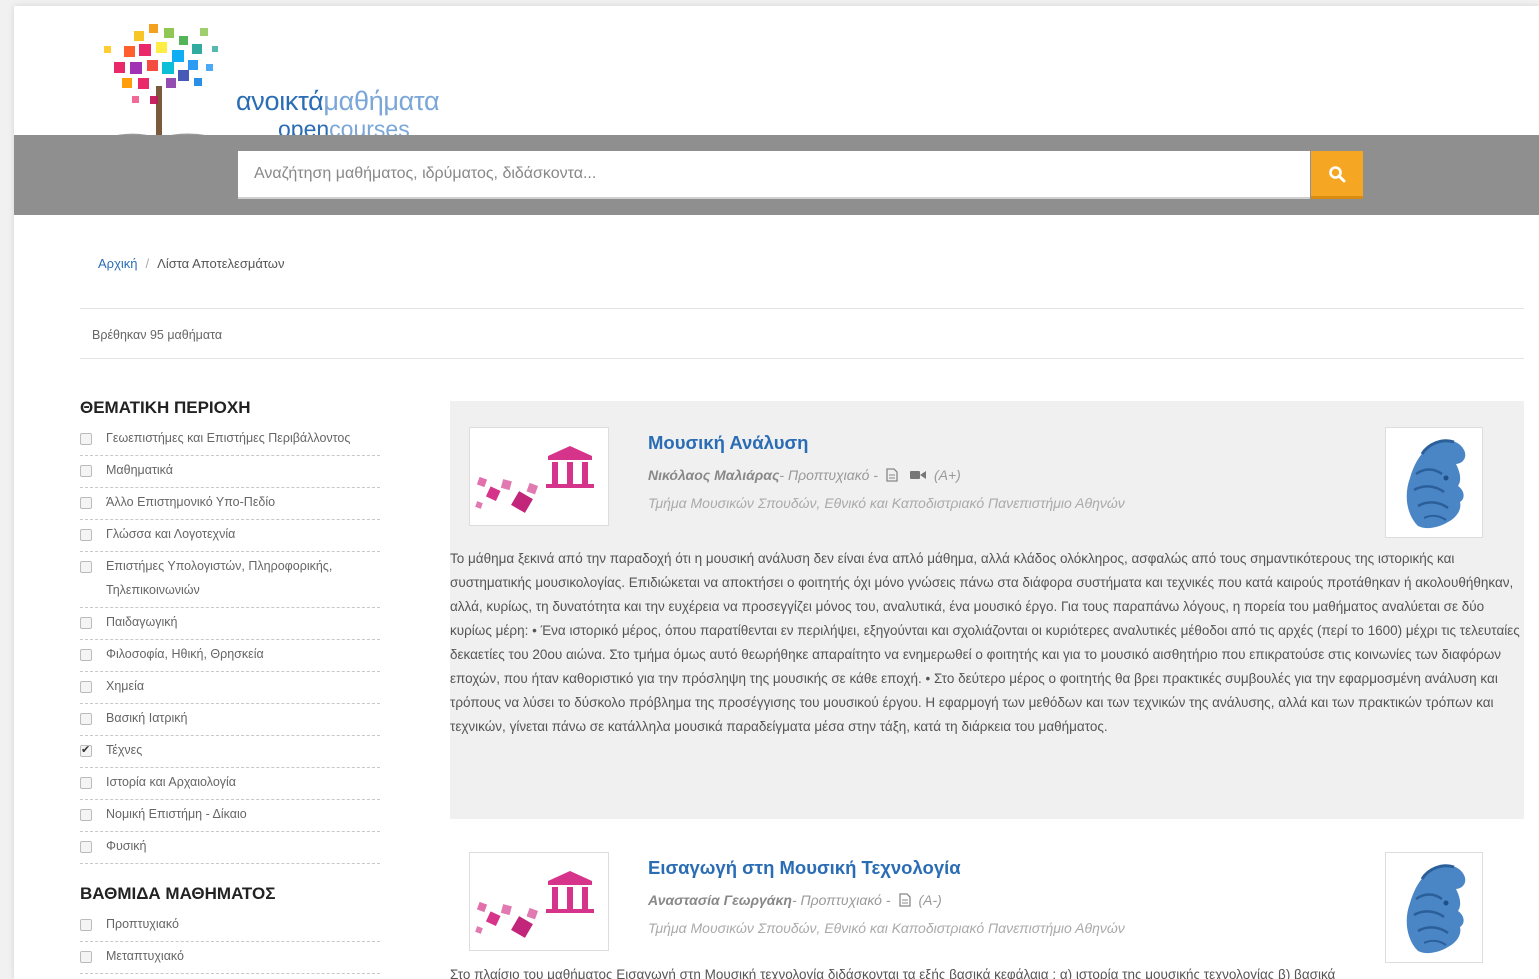  Describe the element at coordinates (917, 475) in the screenshot. I see `video-icon` at that location.